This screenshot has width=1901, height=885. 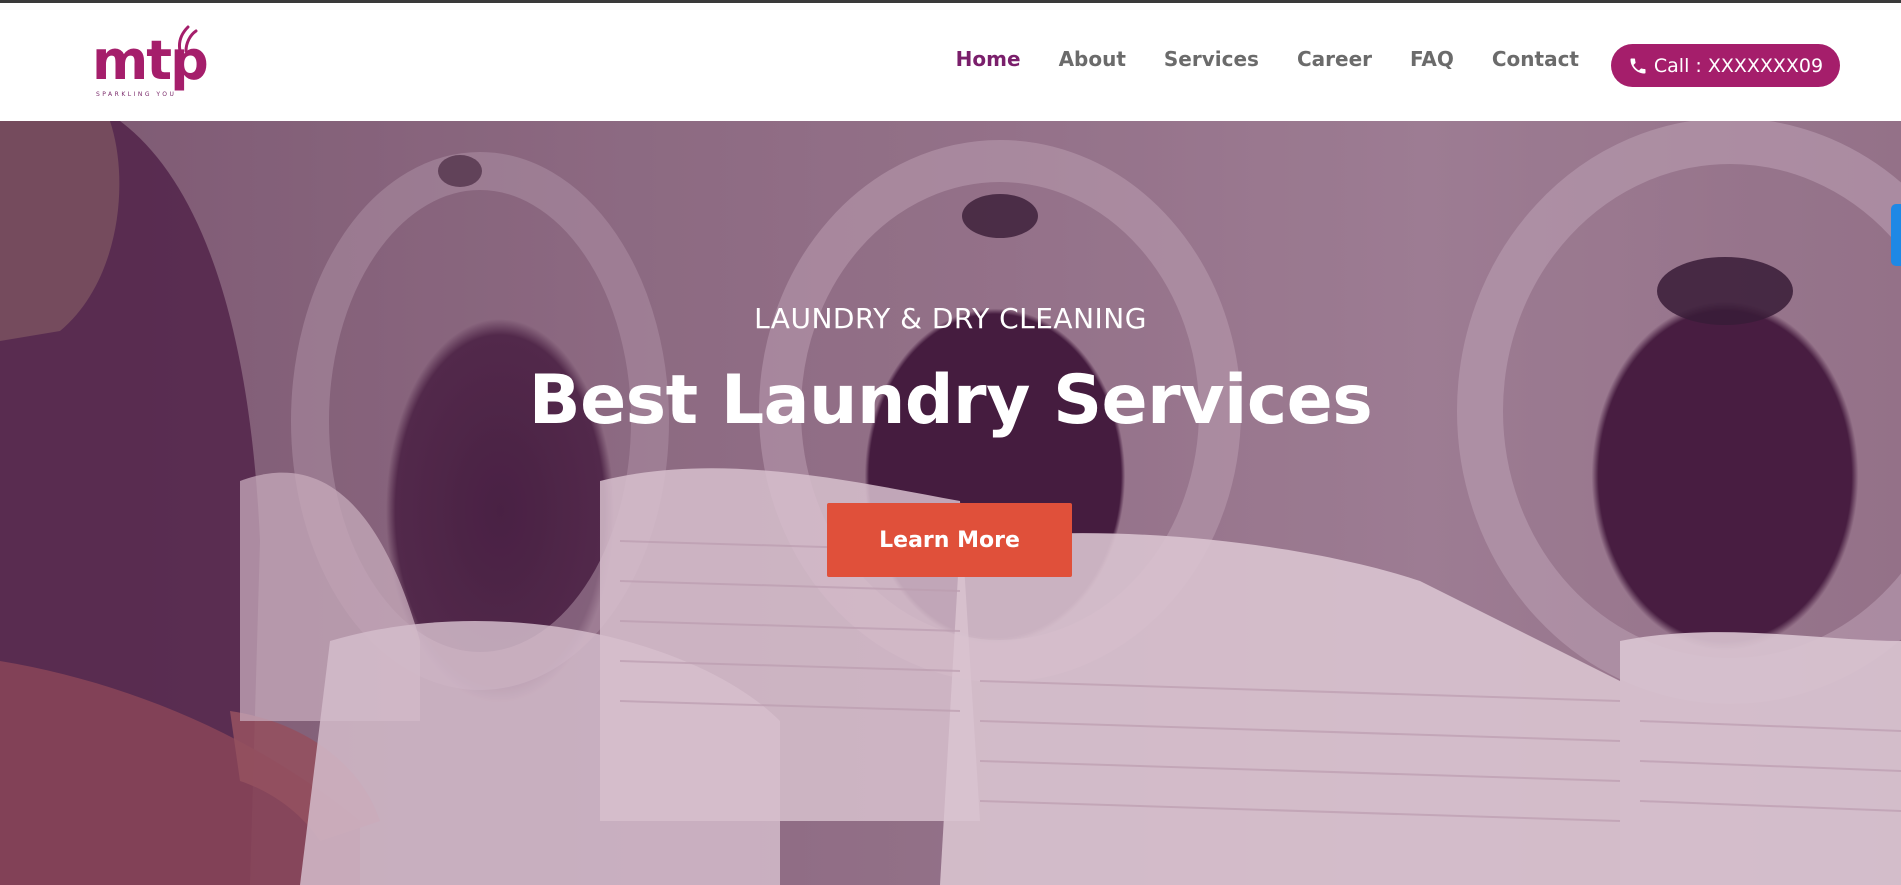 I want to click on learn-more-button: Learn More, so click(x=949, y=540).